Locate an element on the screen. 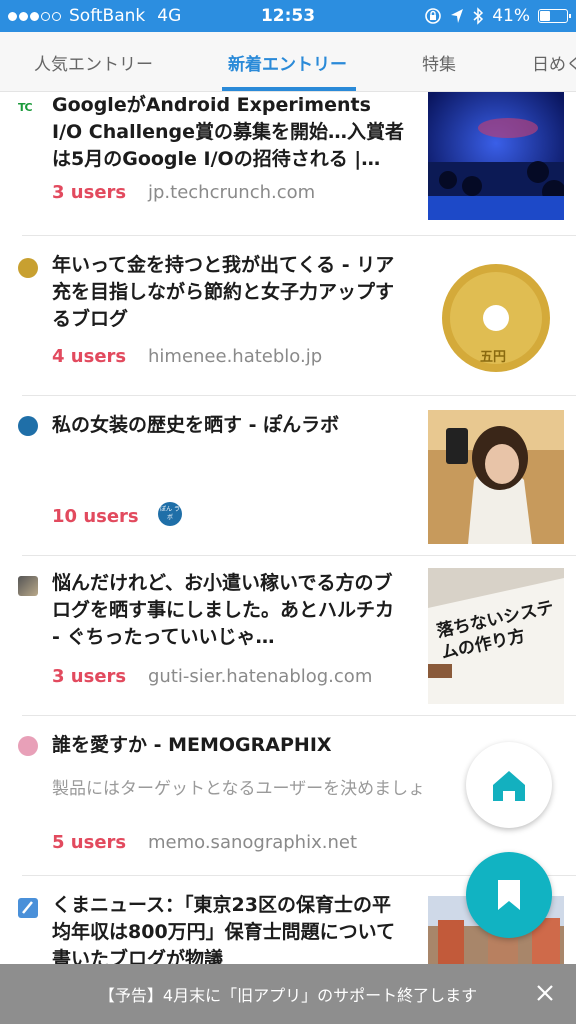  battery-percent: 41% is located at coordinates (511, 16).